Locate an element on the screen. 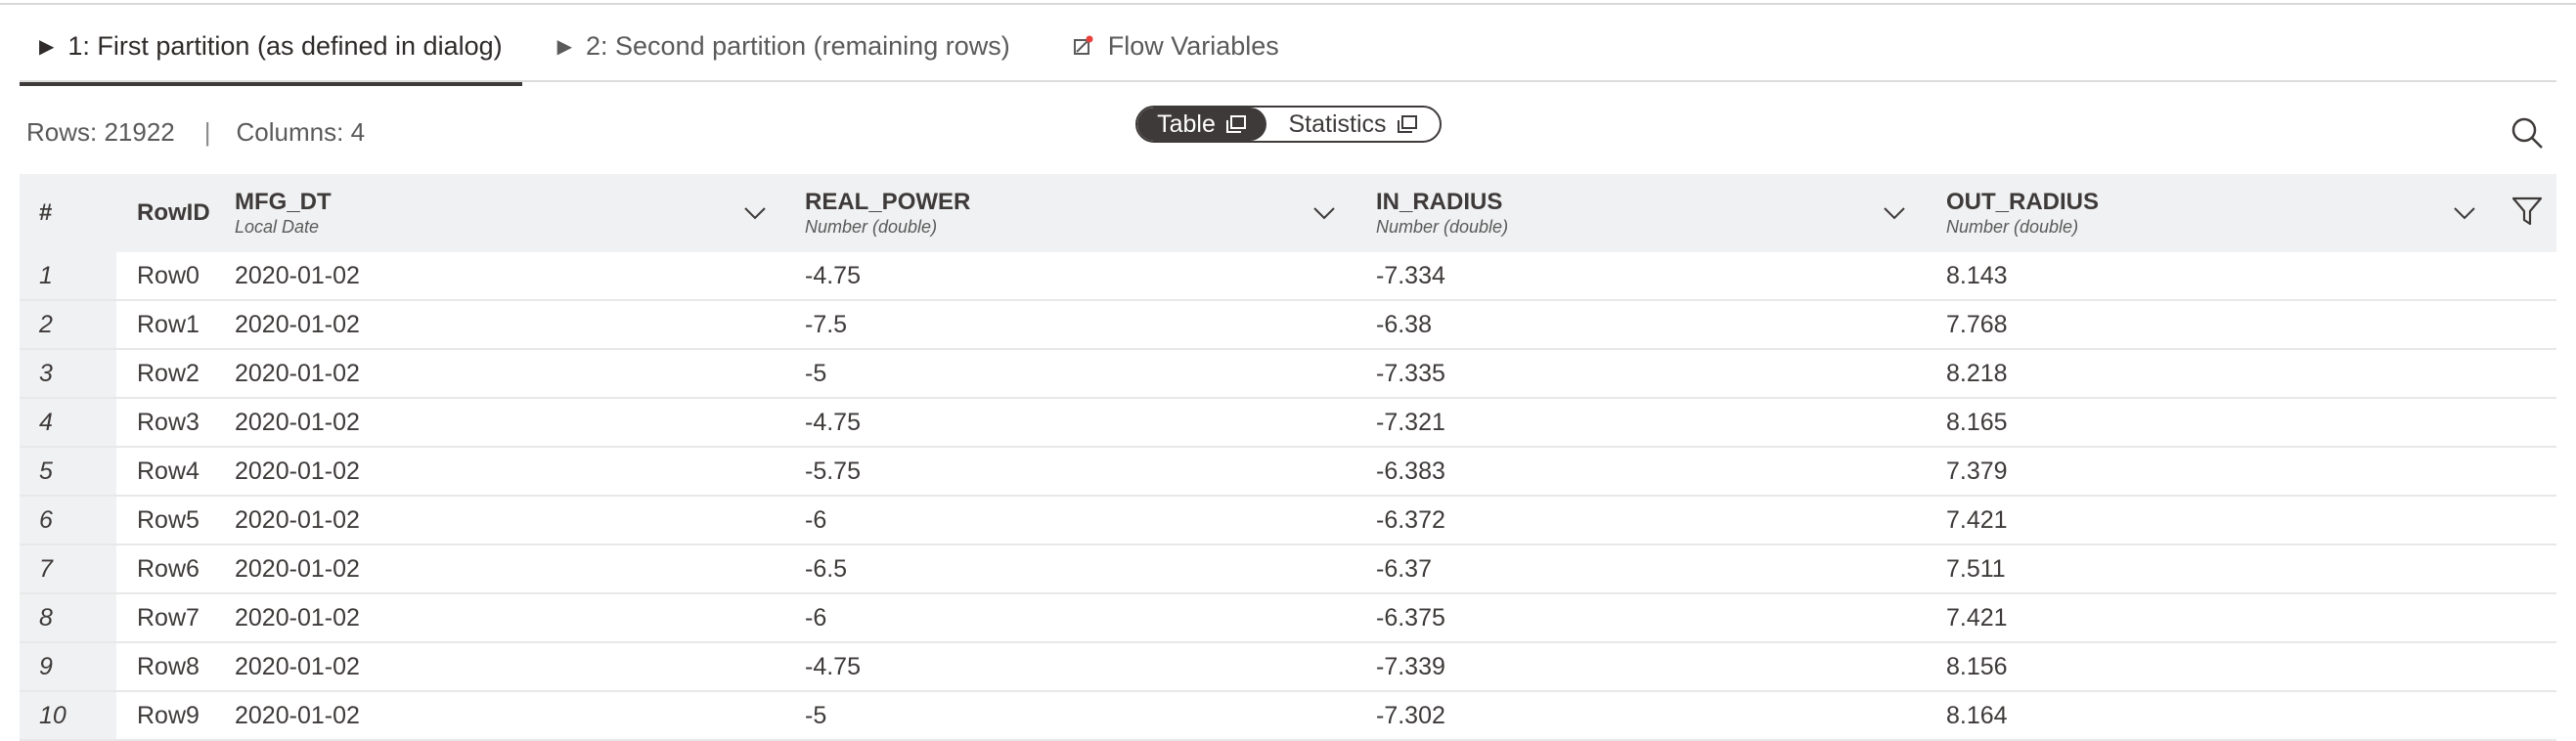  flow-variable-icon is located at coordinates (1083, 45).